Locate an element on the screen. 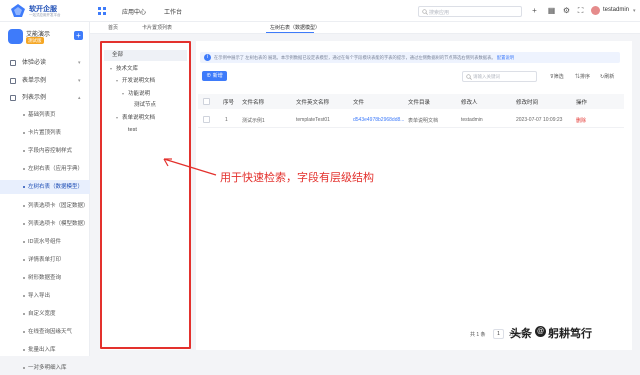  filter-button: ⊽筛选 is located at coordinates (557, 76).